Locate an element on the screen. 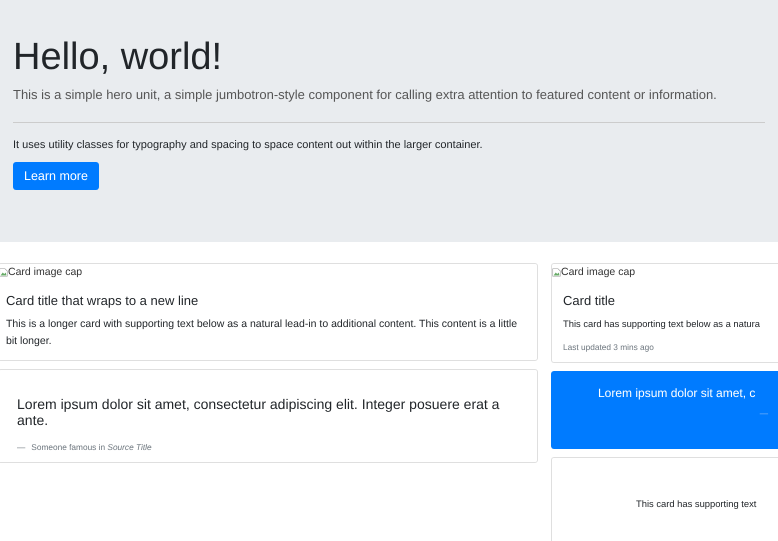  card-text: This card has supporting text below as a natura is located at coordinates (662, 324).